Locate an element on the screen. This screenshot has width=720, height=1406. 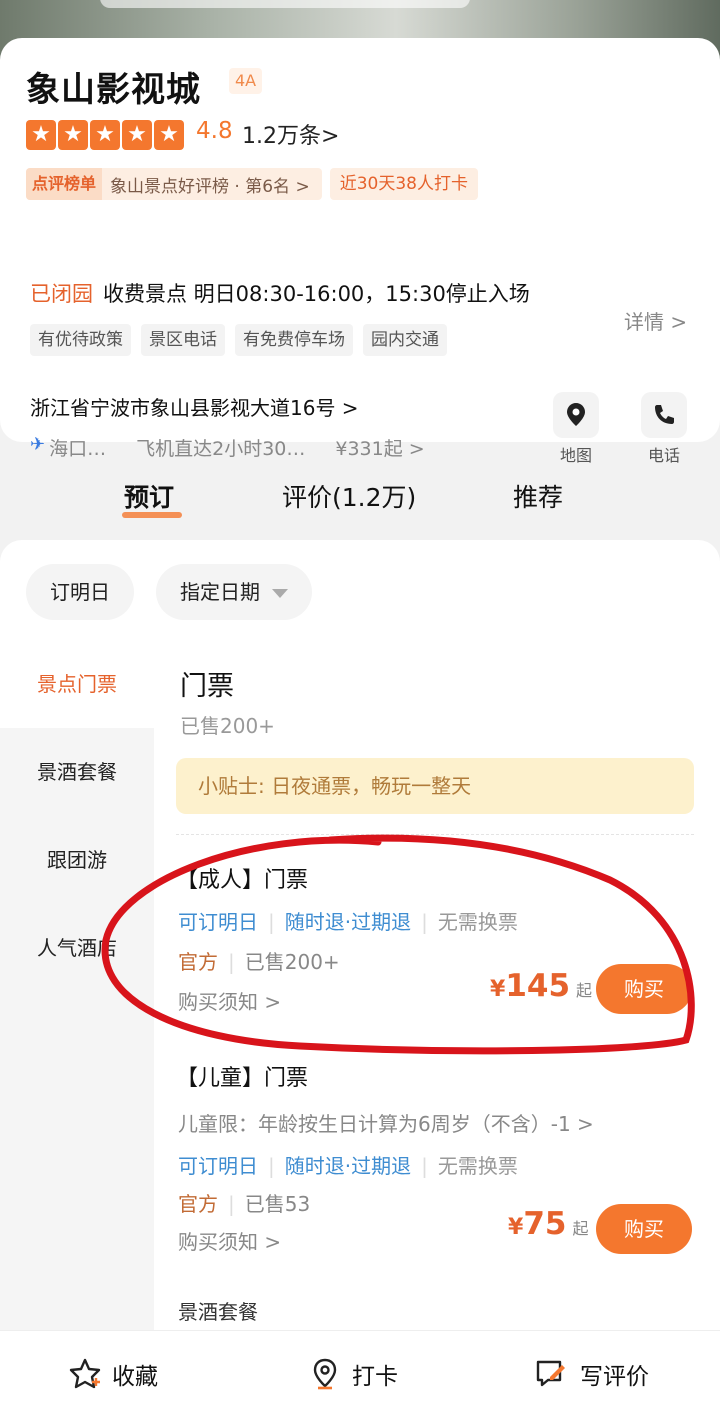
transport-price: ¥331起 > is located at coordinates (380, 449).